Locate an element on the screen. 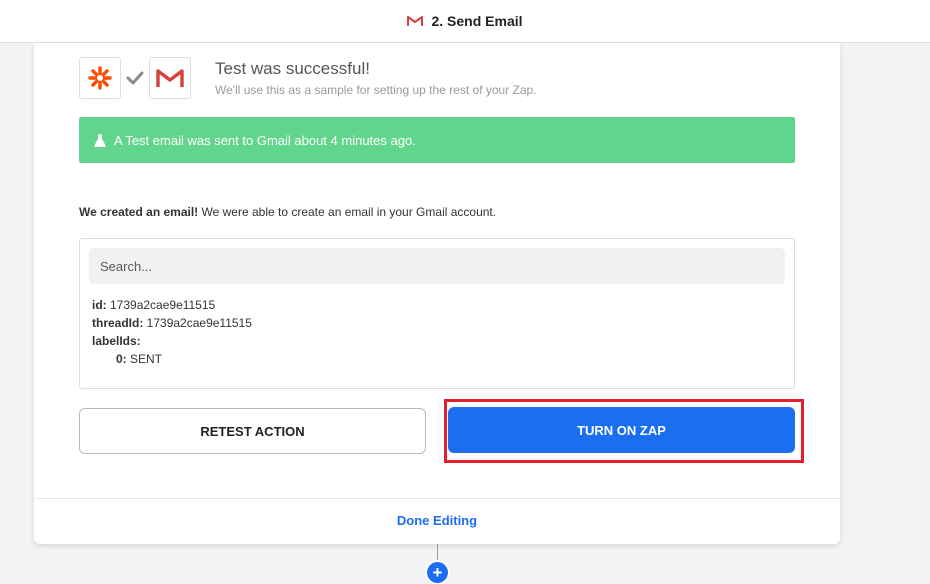  search-input is located at coordinates (437, 266).